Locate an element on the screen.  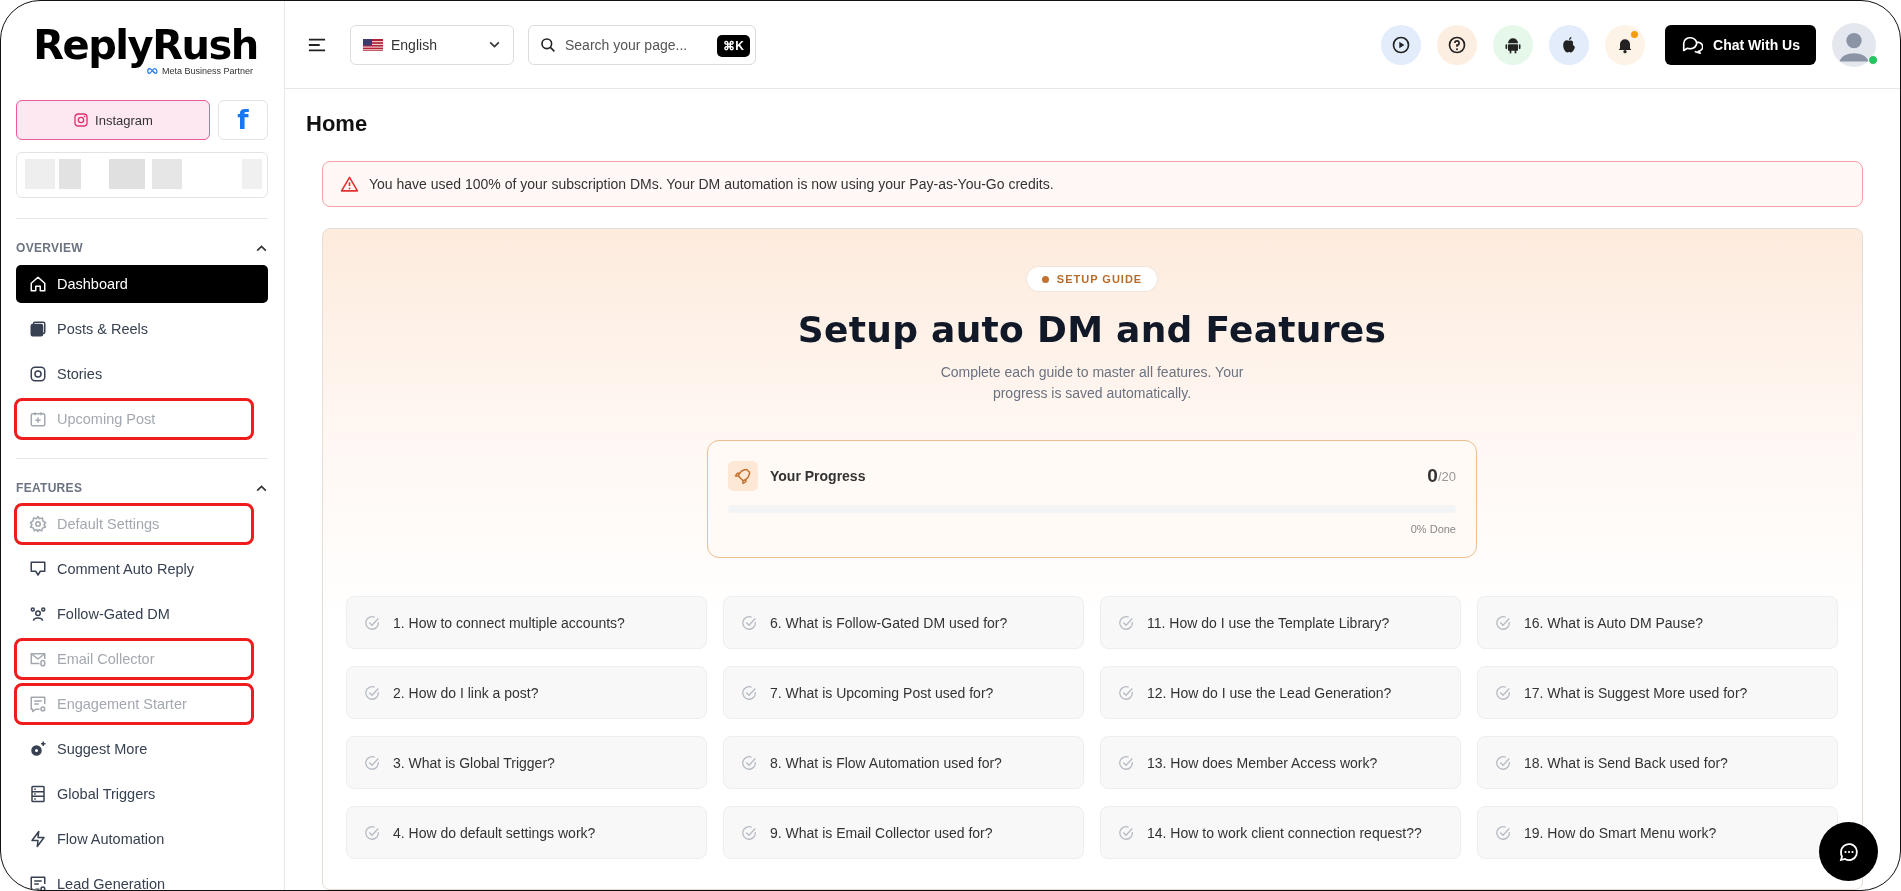
images-icon is located at coordinates (38, 329).